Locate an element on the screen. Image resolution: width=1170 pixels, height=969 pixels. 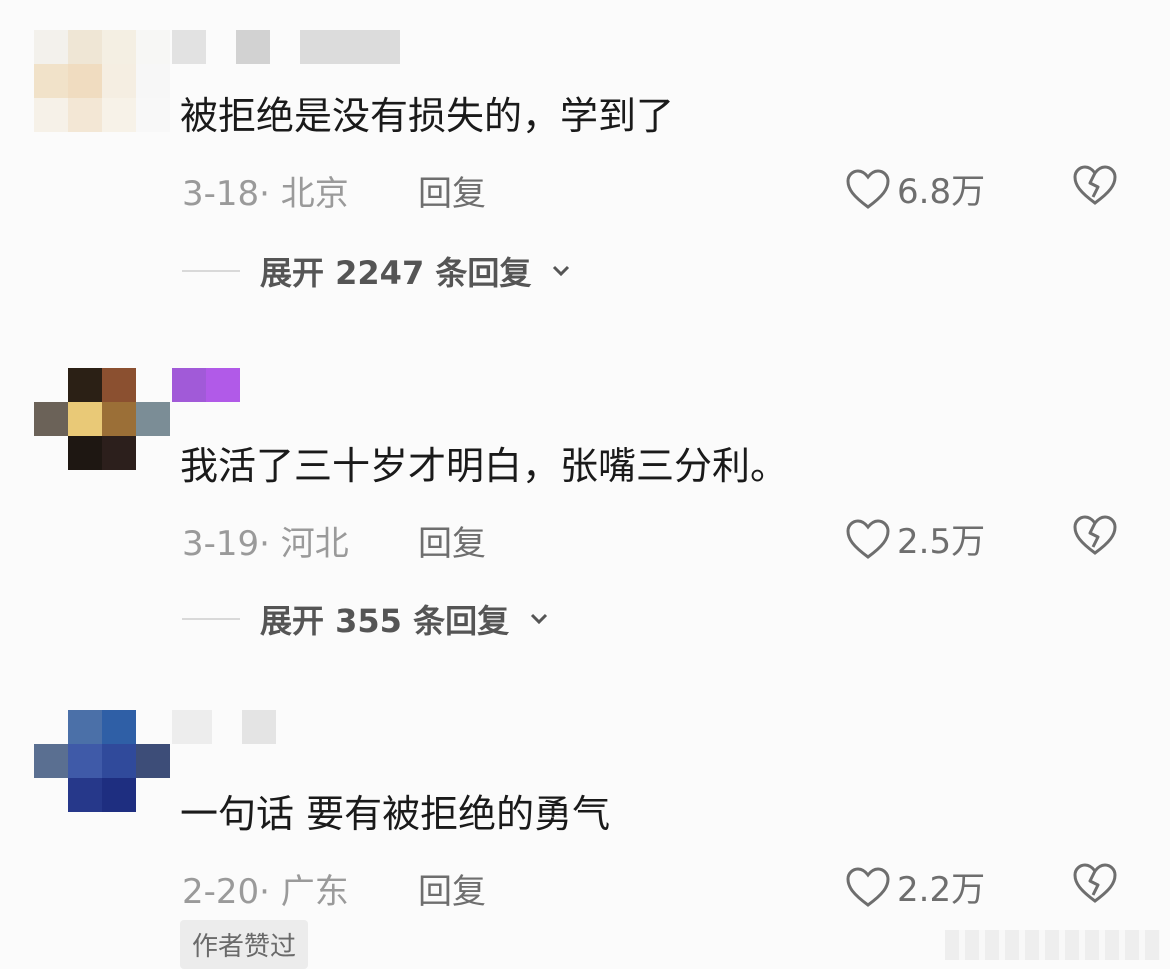
like-button: 6.8万 is located at coordinates (915, 188).